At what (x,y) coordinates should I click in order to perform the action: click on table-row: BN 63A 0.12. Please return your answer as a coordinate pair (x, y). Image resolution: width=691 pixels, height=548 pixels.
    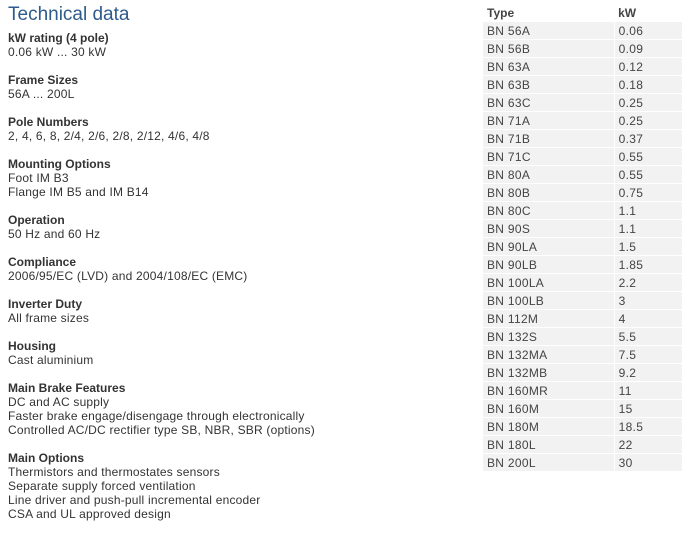
    Looking at the image, I should click on (583, 66).